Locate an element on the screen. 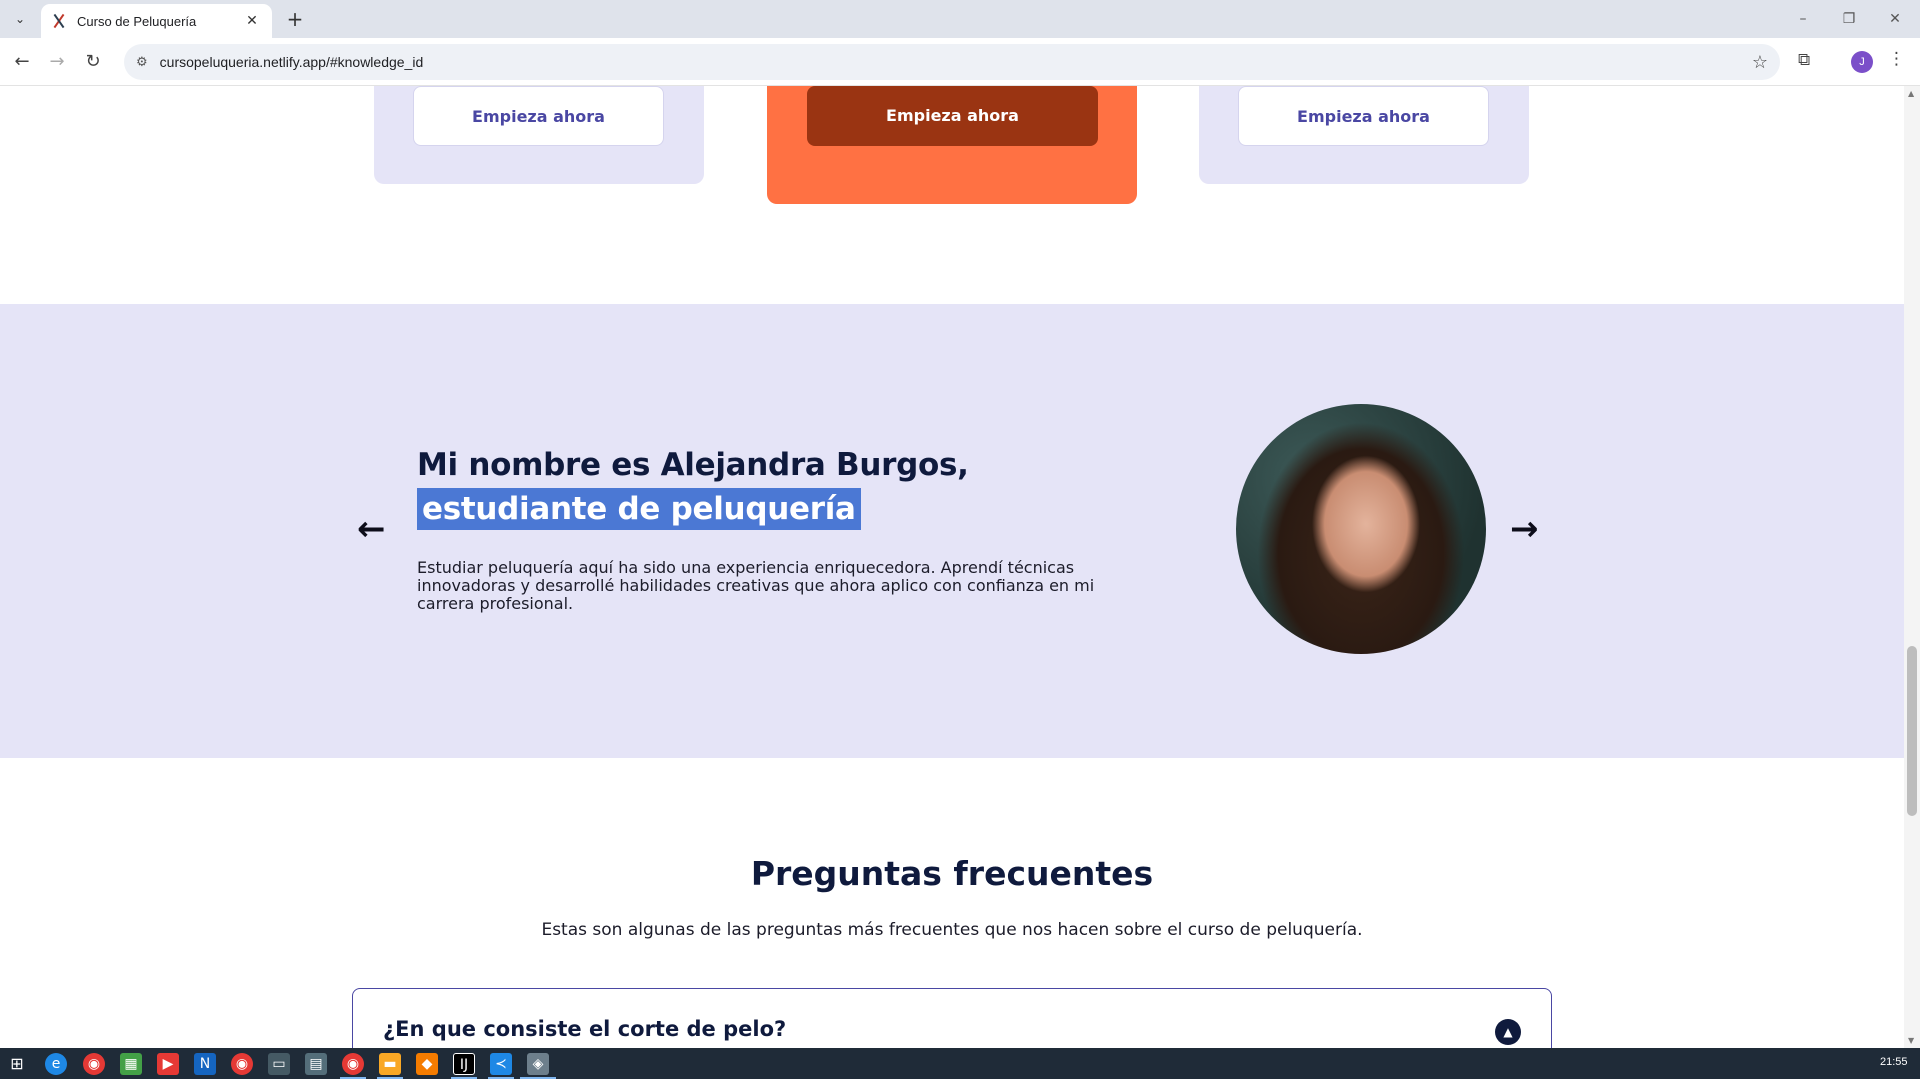 This screenshot has height=1079, width=1920. tab-title: Curso de Peluquería is located at coordinates (137, 21).